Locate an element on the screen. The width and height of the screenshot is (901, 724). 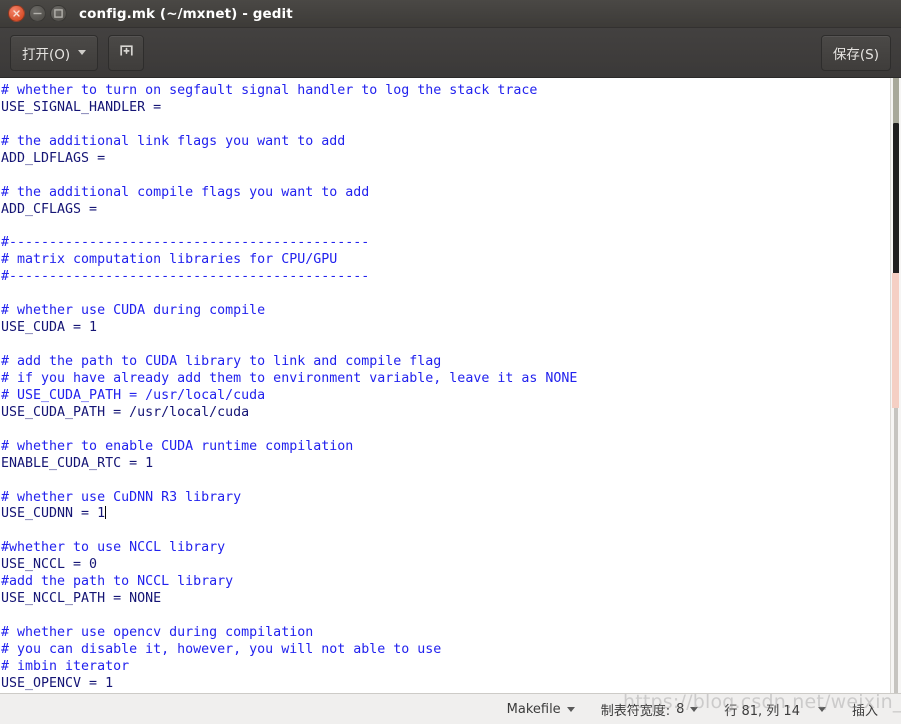
close-icon is located at coordinates (16, 13).